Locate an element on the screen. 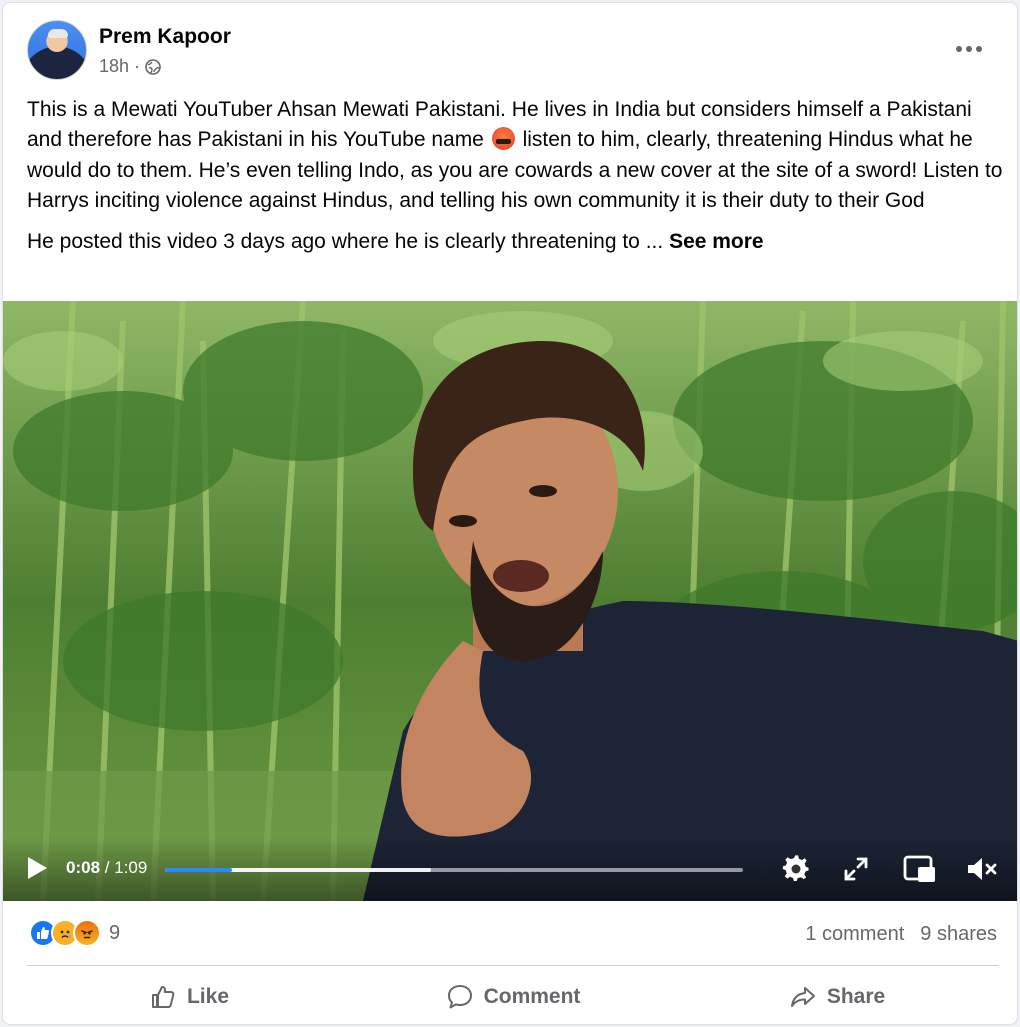  globe-icon is located at coordinates (153, 66).